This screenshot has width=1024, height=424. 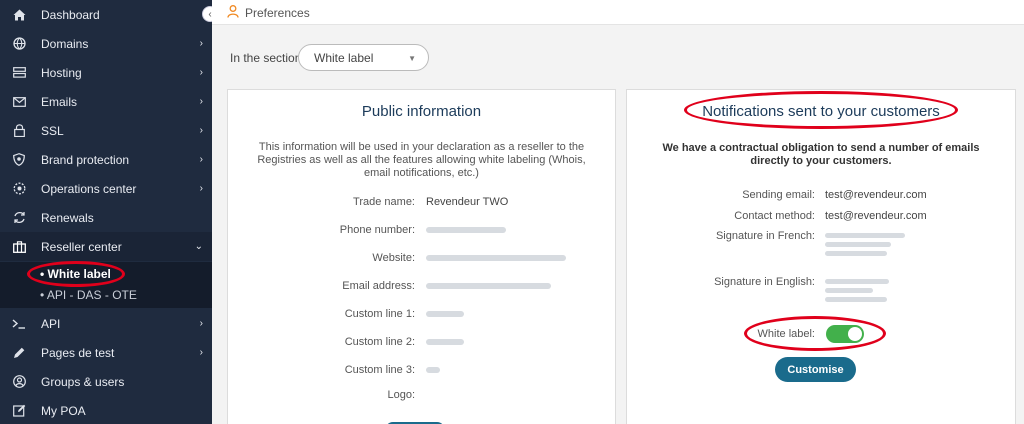 I want to click on signature-english-value-redacted, so click(x=857, y=292).